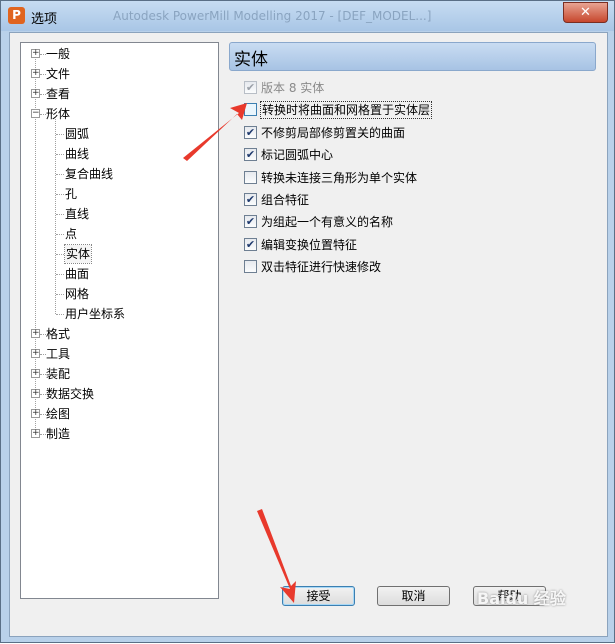  I want to click on tree-item: + 数据交换, so click(118, 394).